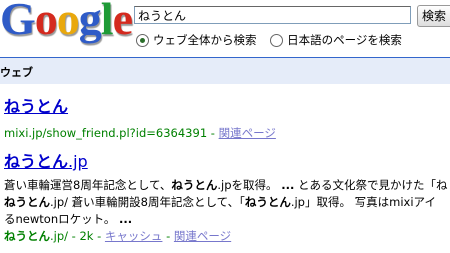 Image resolution: width=450 pixels, height=253 pixels. Describe the element at coordinates (62, 219) in the screenshot. I see `snippet-text: るnewtonロケット。` at that location.